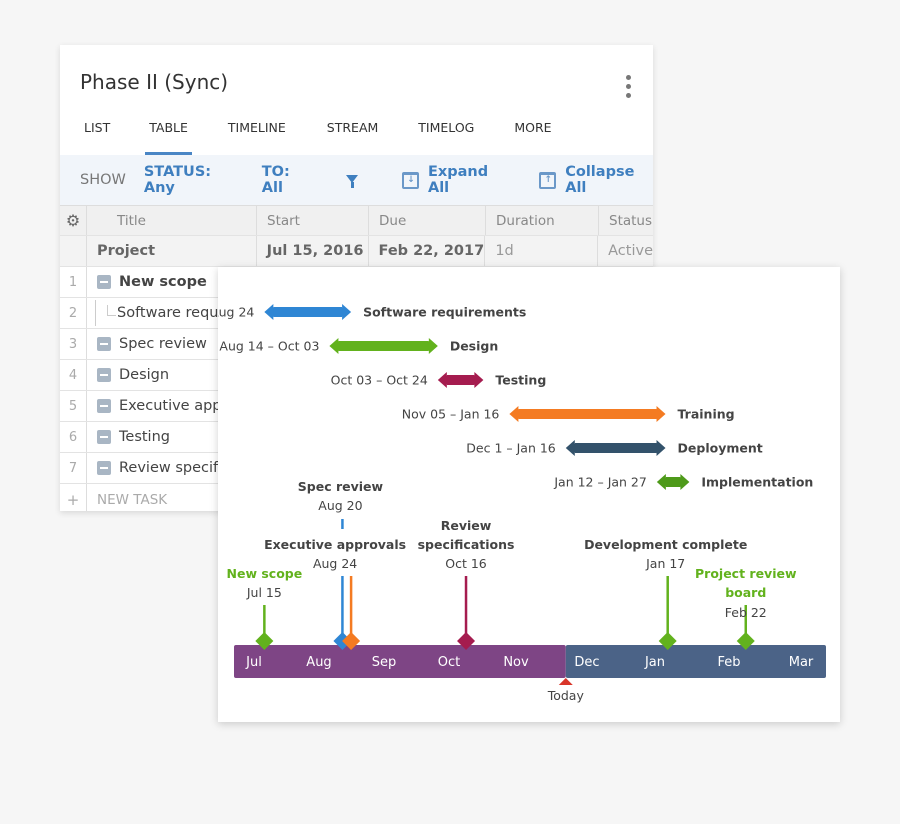  Describe the element at coordinates (236, 312) in the screenshot. I see `task-range-label: Jul 15 – Aug 24` at that location.